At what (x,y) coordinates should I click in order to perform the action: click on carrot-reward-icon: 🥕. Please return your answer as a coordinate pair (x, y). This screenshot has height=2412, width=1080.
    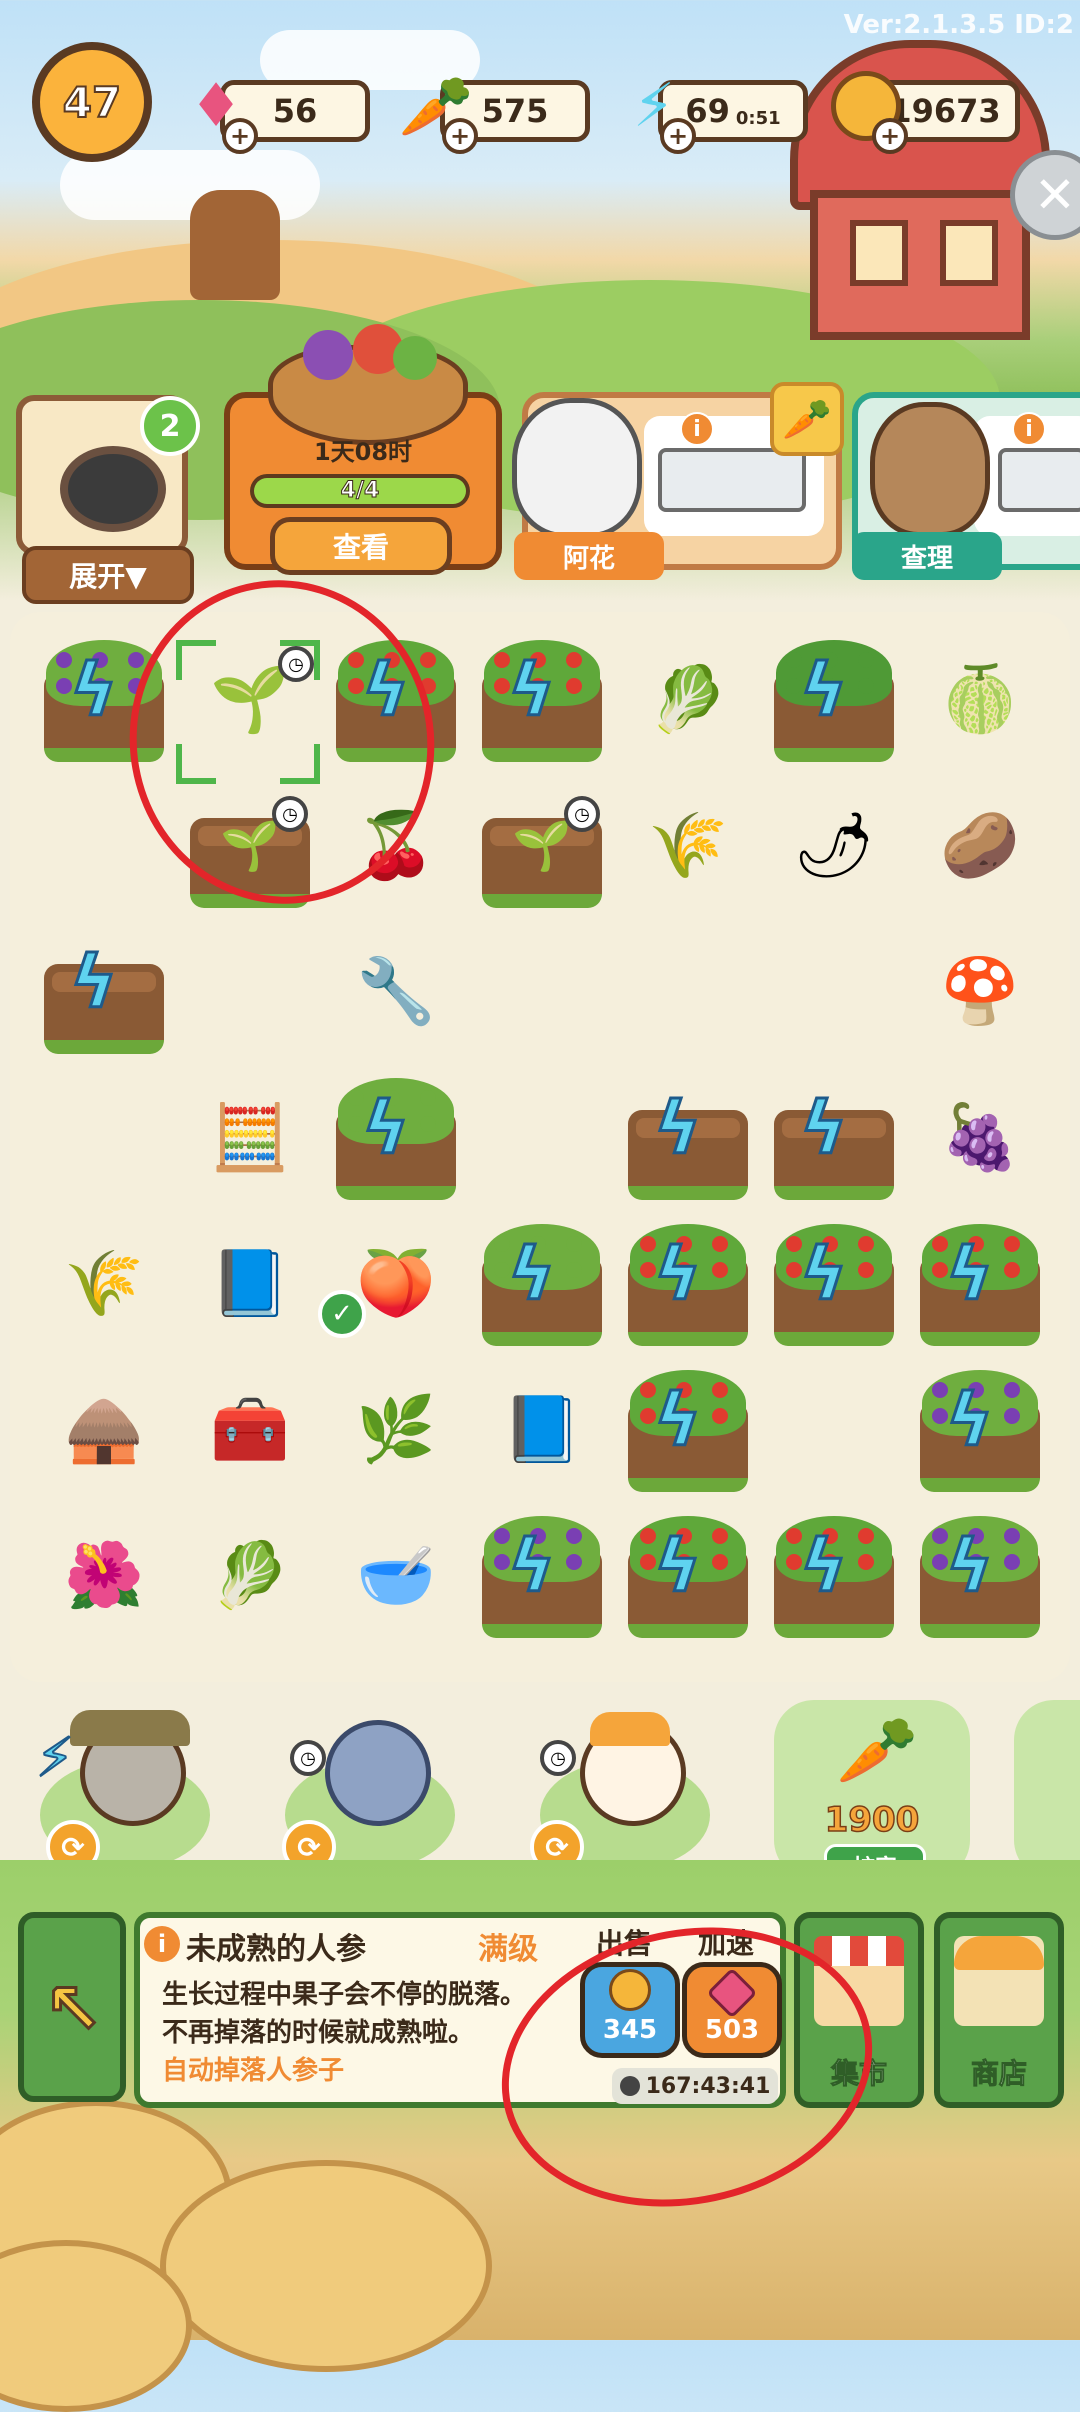
    Looking at the image, I should click on (807, 419).